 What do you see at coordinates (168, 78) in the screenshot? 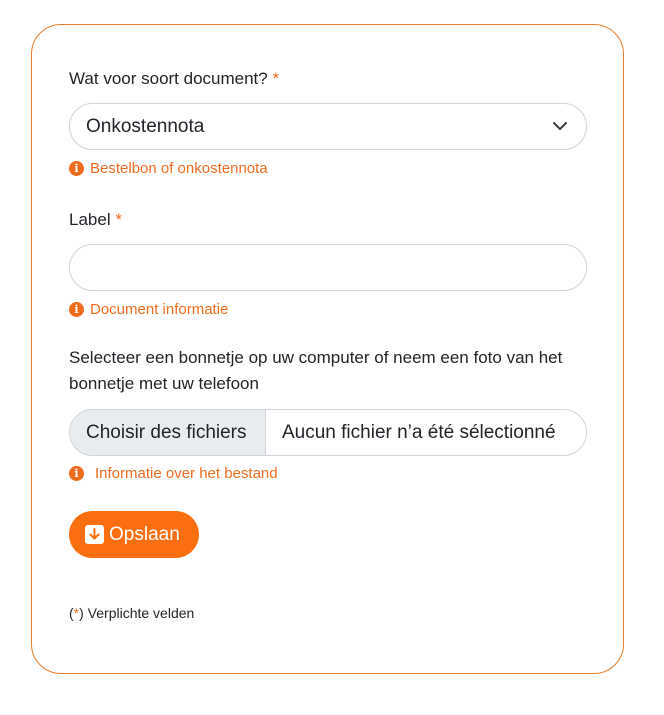
I see `doctype-label-text: Wat voor soort document?` at bounding box center [168, 78].